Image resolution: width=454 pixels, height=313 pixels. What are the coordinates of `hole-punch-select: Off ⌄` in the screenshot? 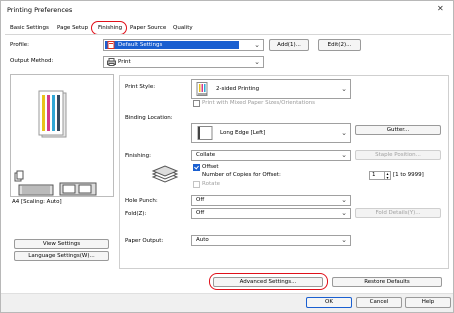 It's located at (271, 200).